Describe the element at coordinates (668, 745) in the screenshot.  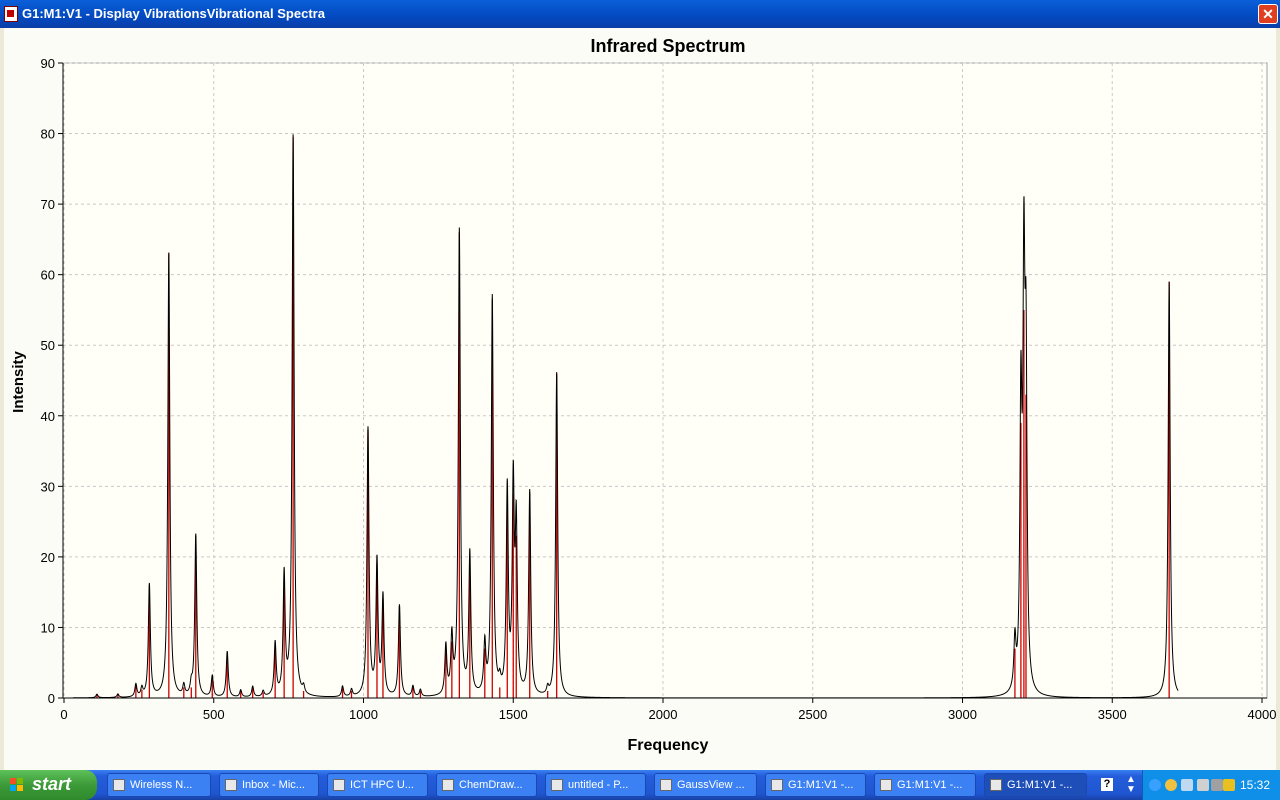
I see `x-axis-label: Frequency` at that location.